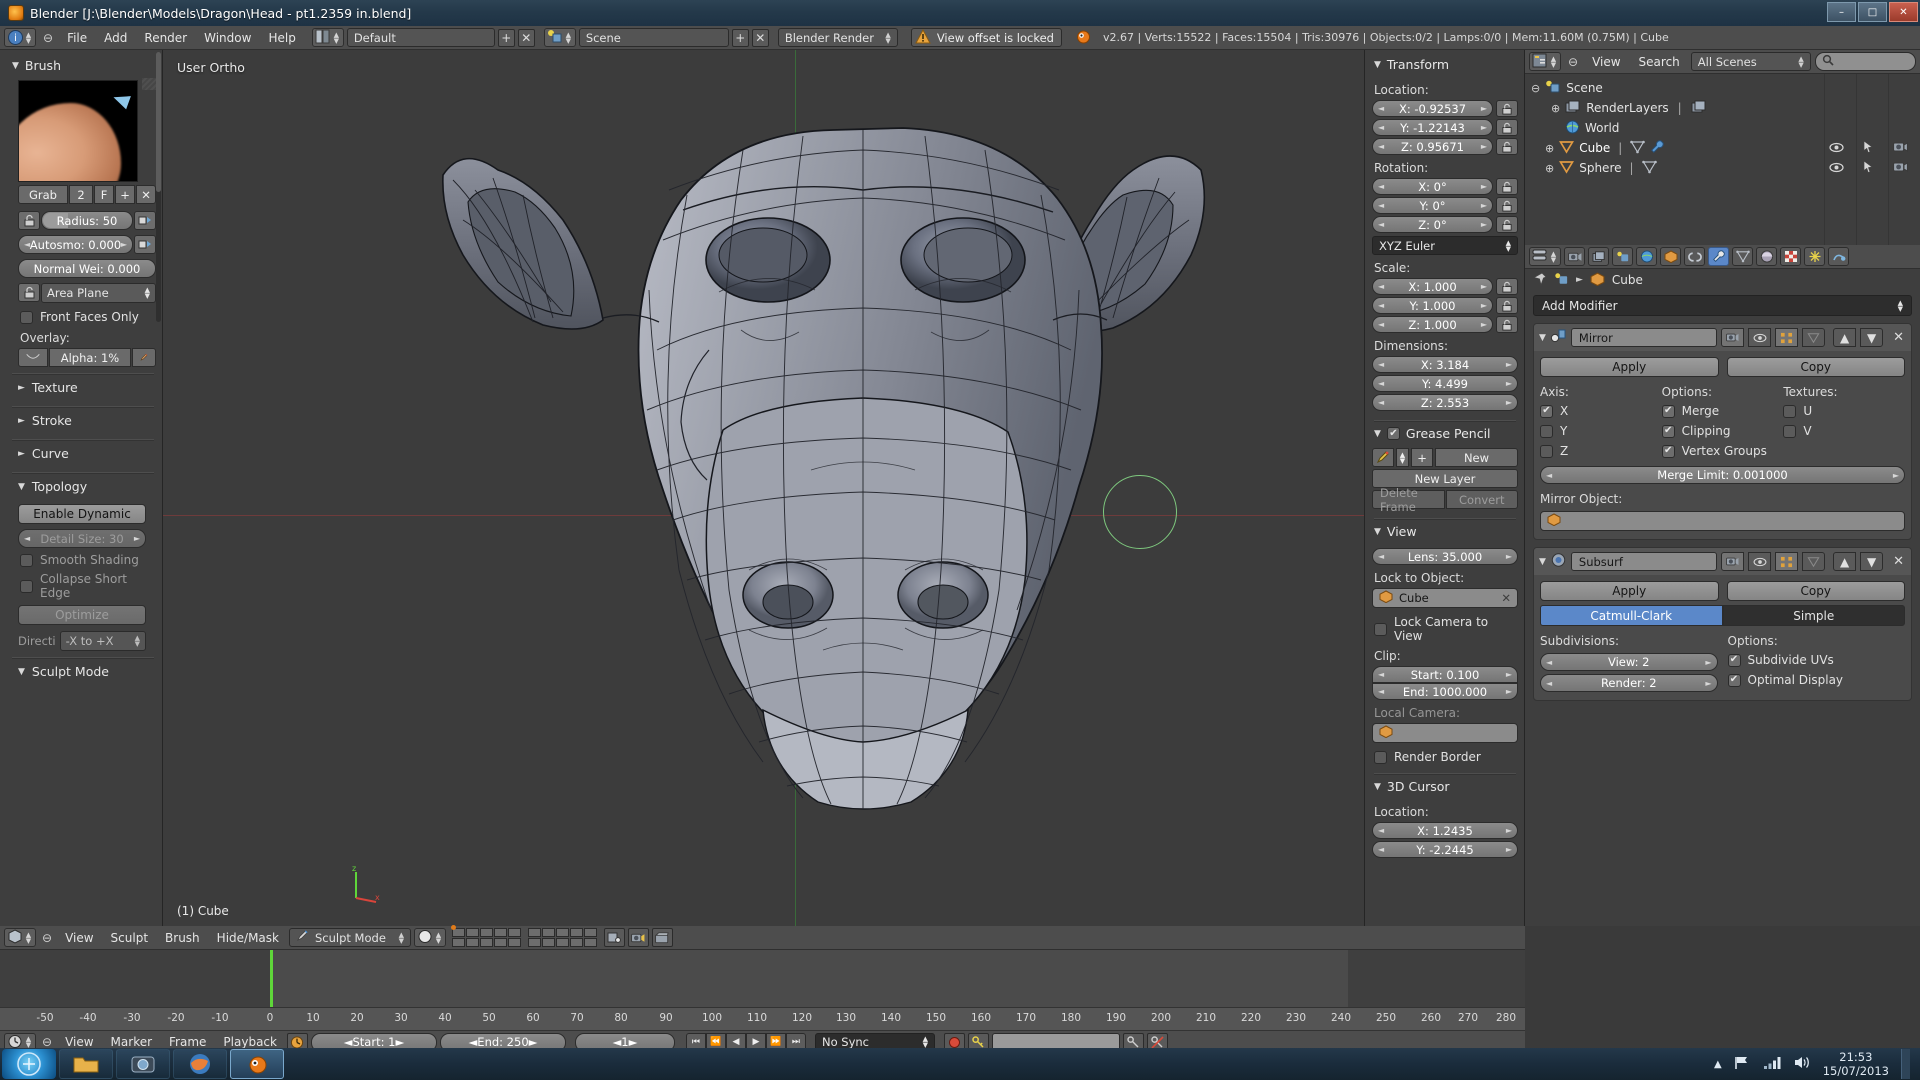 The height and width of the screenshot is (1080, 1920). I want to click on screen-layout-combo: Default, so click(420, 37).